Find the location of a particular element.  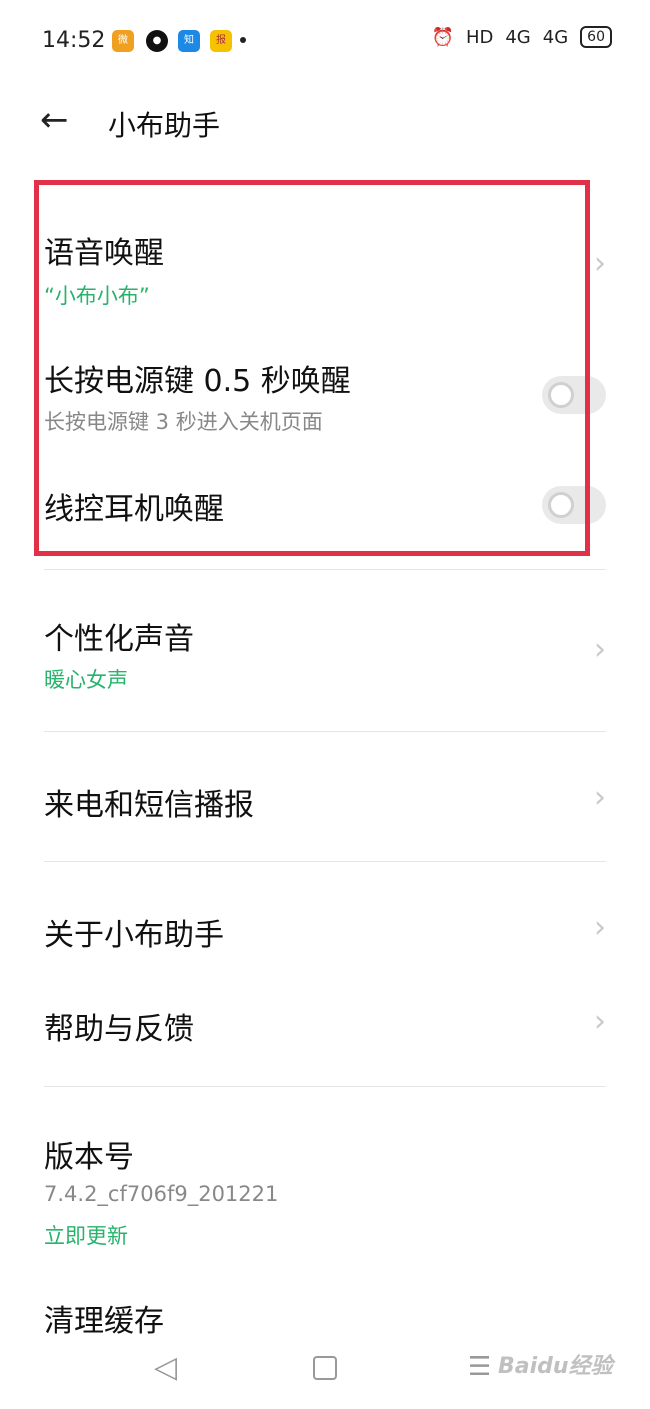

setting-title: 来电和短信播报 is located at coordinates (149, 805).